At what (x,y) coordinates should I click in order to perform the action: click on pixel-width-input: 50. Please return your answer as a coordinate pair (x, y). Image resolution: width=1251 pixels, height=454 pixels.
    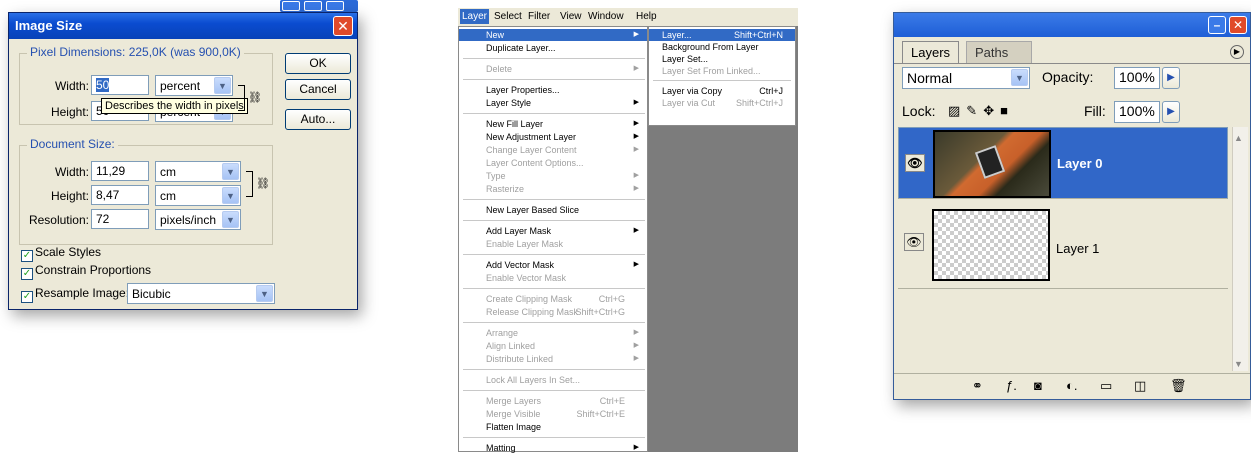
    Looking at the image, I should click on (120, 85).